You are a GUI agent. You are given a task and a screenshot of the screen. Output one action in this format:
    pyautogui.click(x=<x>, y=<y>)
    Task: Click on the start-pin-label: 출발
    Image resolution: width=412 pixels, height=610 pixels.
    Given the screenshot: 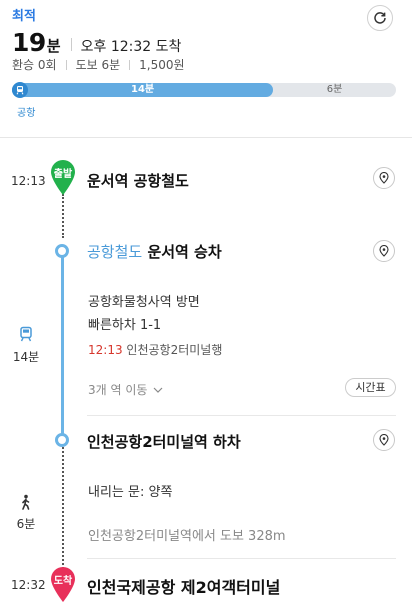 What is the action you would take?
    pyautogui.click(x=63, y=174)
    